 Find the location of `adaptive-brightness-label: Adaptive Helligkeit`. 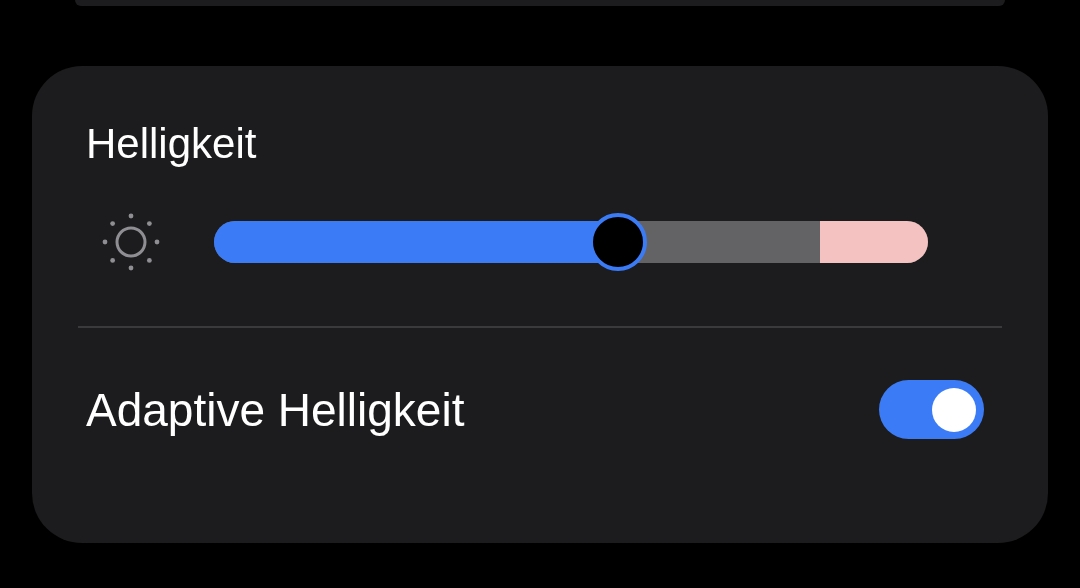

adaptive-brightness-label: Adaptive Helligkeit is located at coordinates (275, 410).